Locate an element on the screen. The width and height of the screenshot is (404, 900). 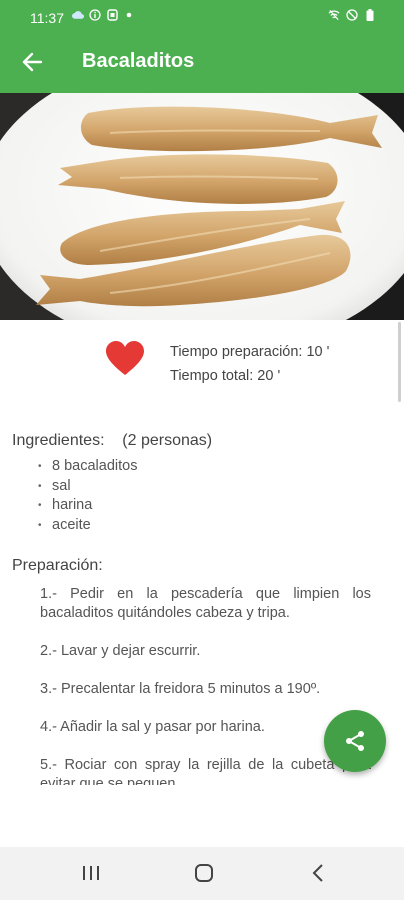
scrollbar is located at coordinates (399, 362).